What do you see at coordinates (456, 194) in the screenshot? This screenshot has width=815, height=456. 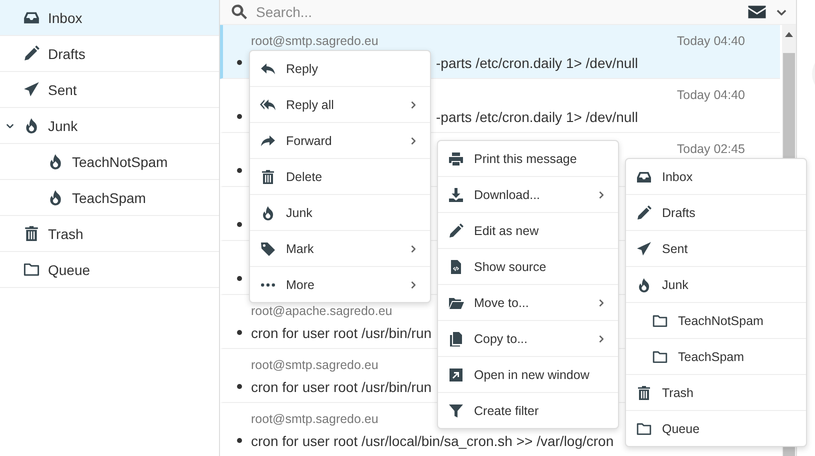 I see `download-icon` at bounding box center [456, 194].